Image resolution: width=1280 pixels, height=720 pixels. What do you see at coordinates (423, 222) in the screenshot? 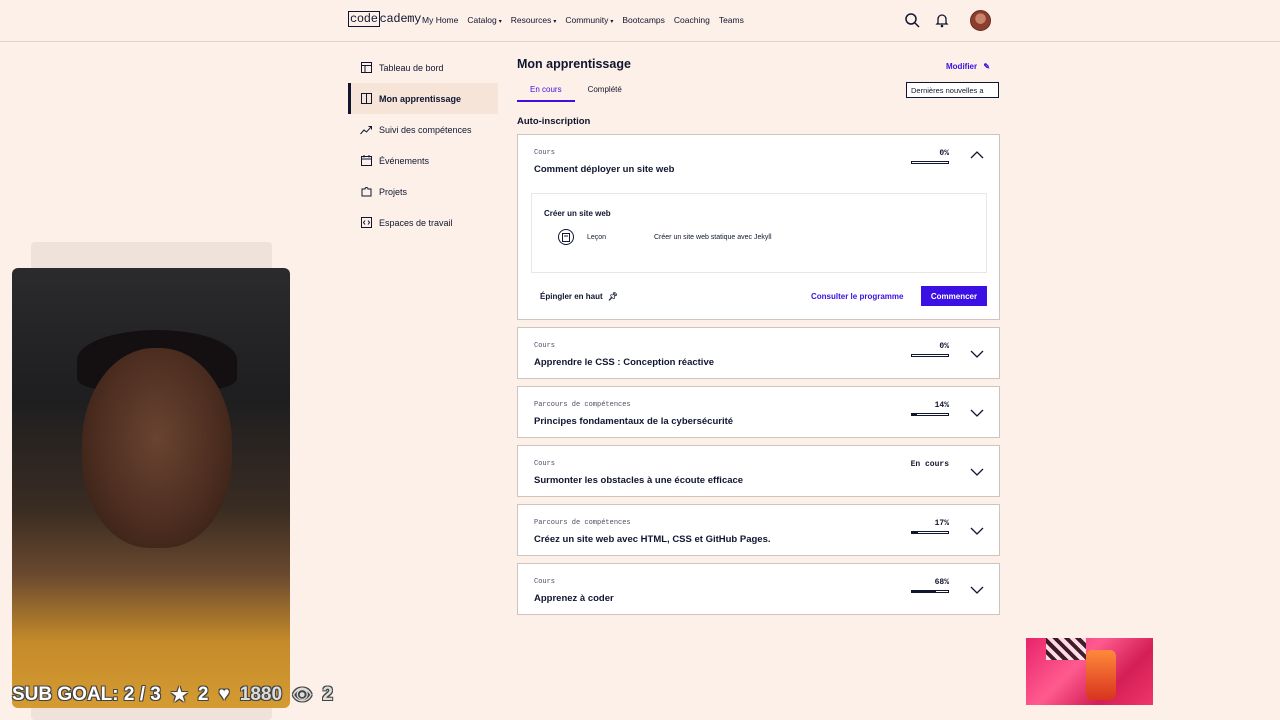
I see `sidebar-item-workspaces: Espaces de travail` at bounding box center [423, 222].